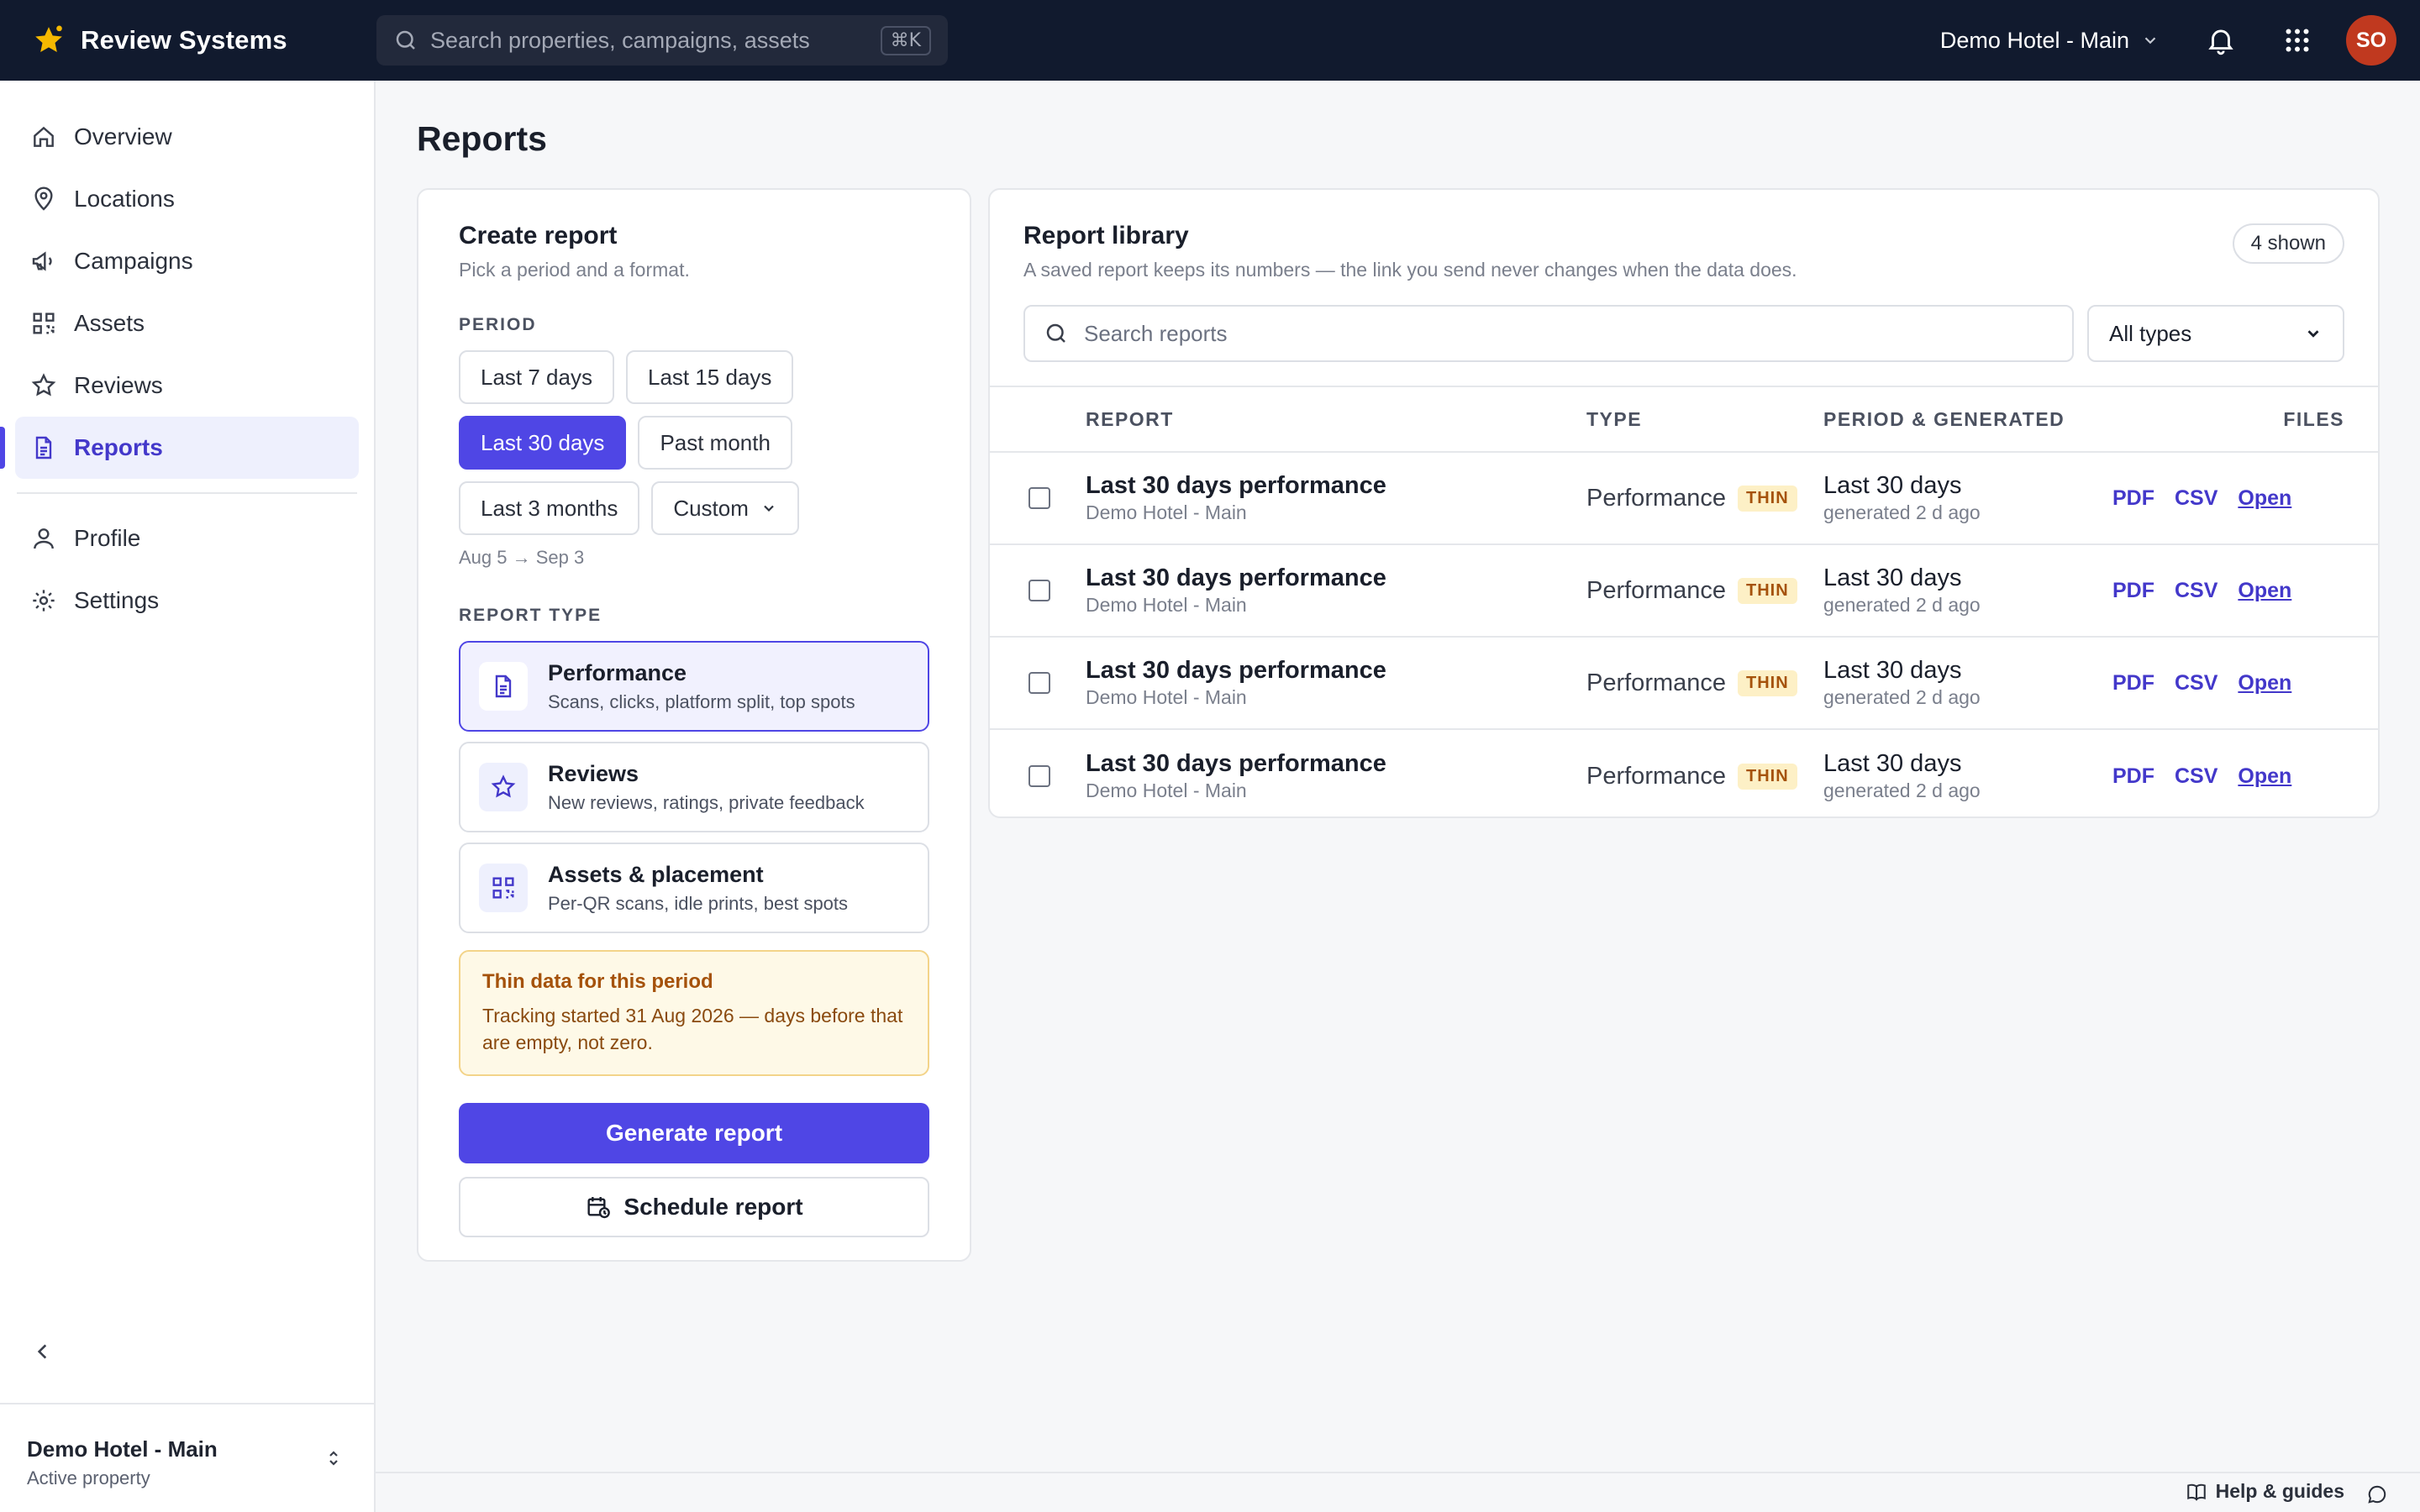  I want to click on gear-icon, so click(43, 600).